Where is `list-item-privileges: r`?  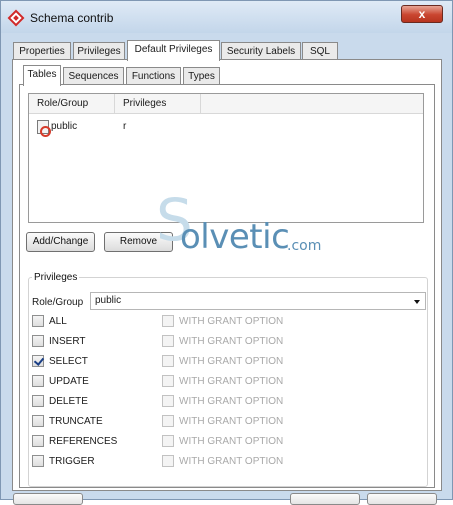
list-item-privileges: r is located at coordinates (125, 126).